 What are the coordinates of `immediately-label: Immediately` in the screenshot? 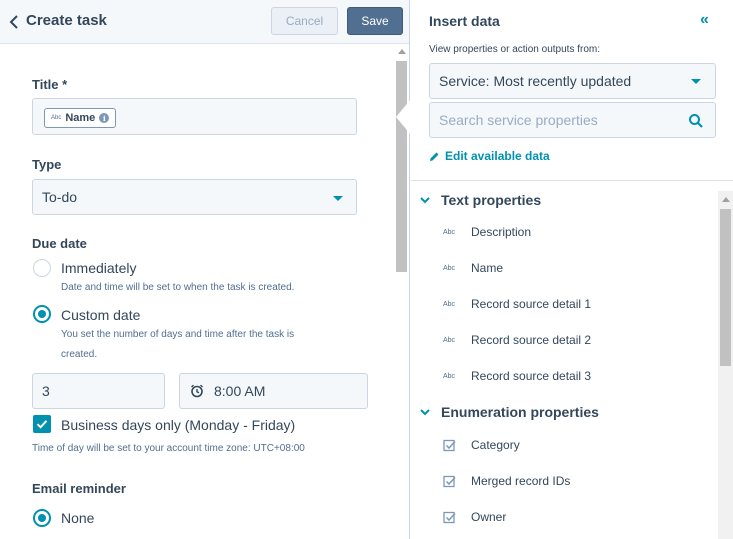 It's located at (98, 268).